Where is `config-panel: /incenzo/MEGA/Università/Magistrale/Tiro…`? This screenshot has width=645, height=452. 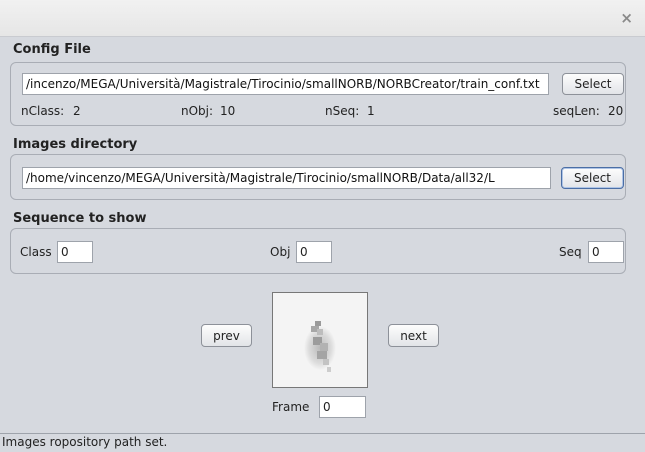 config-panel: /incenzo/MEGA/Università/Magistrale/Tiro… is located at coordinates (318, 94).